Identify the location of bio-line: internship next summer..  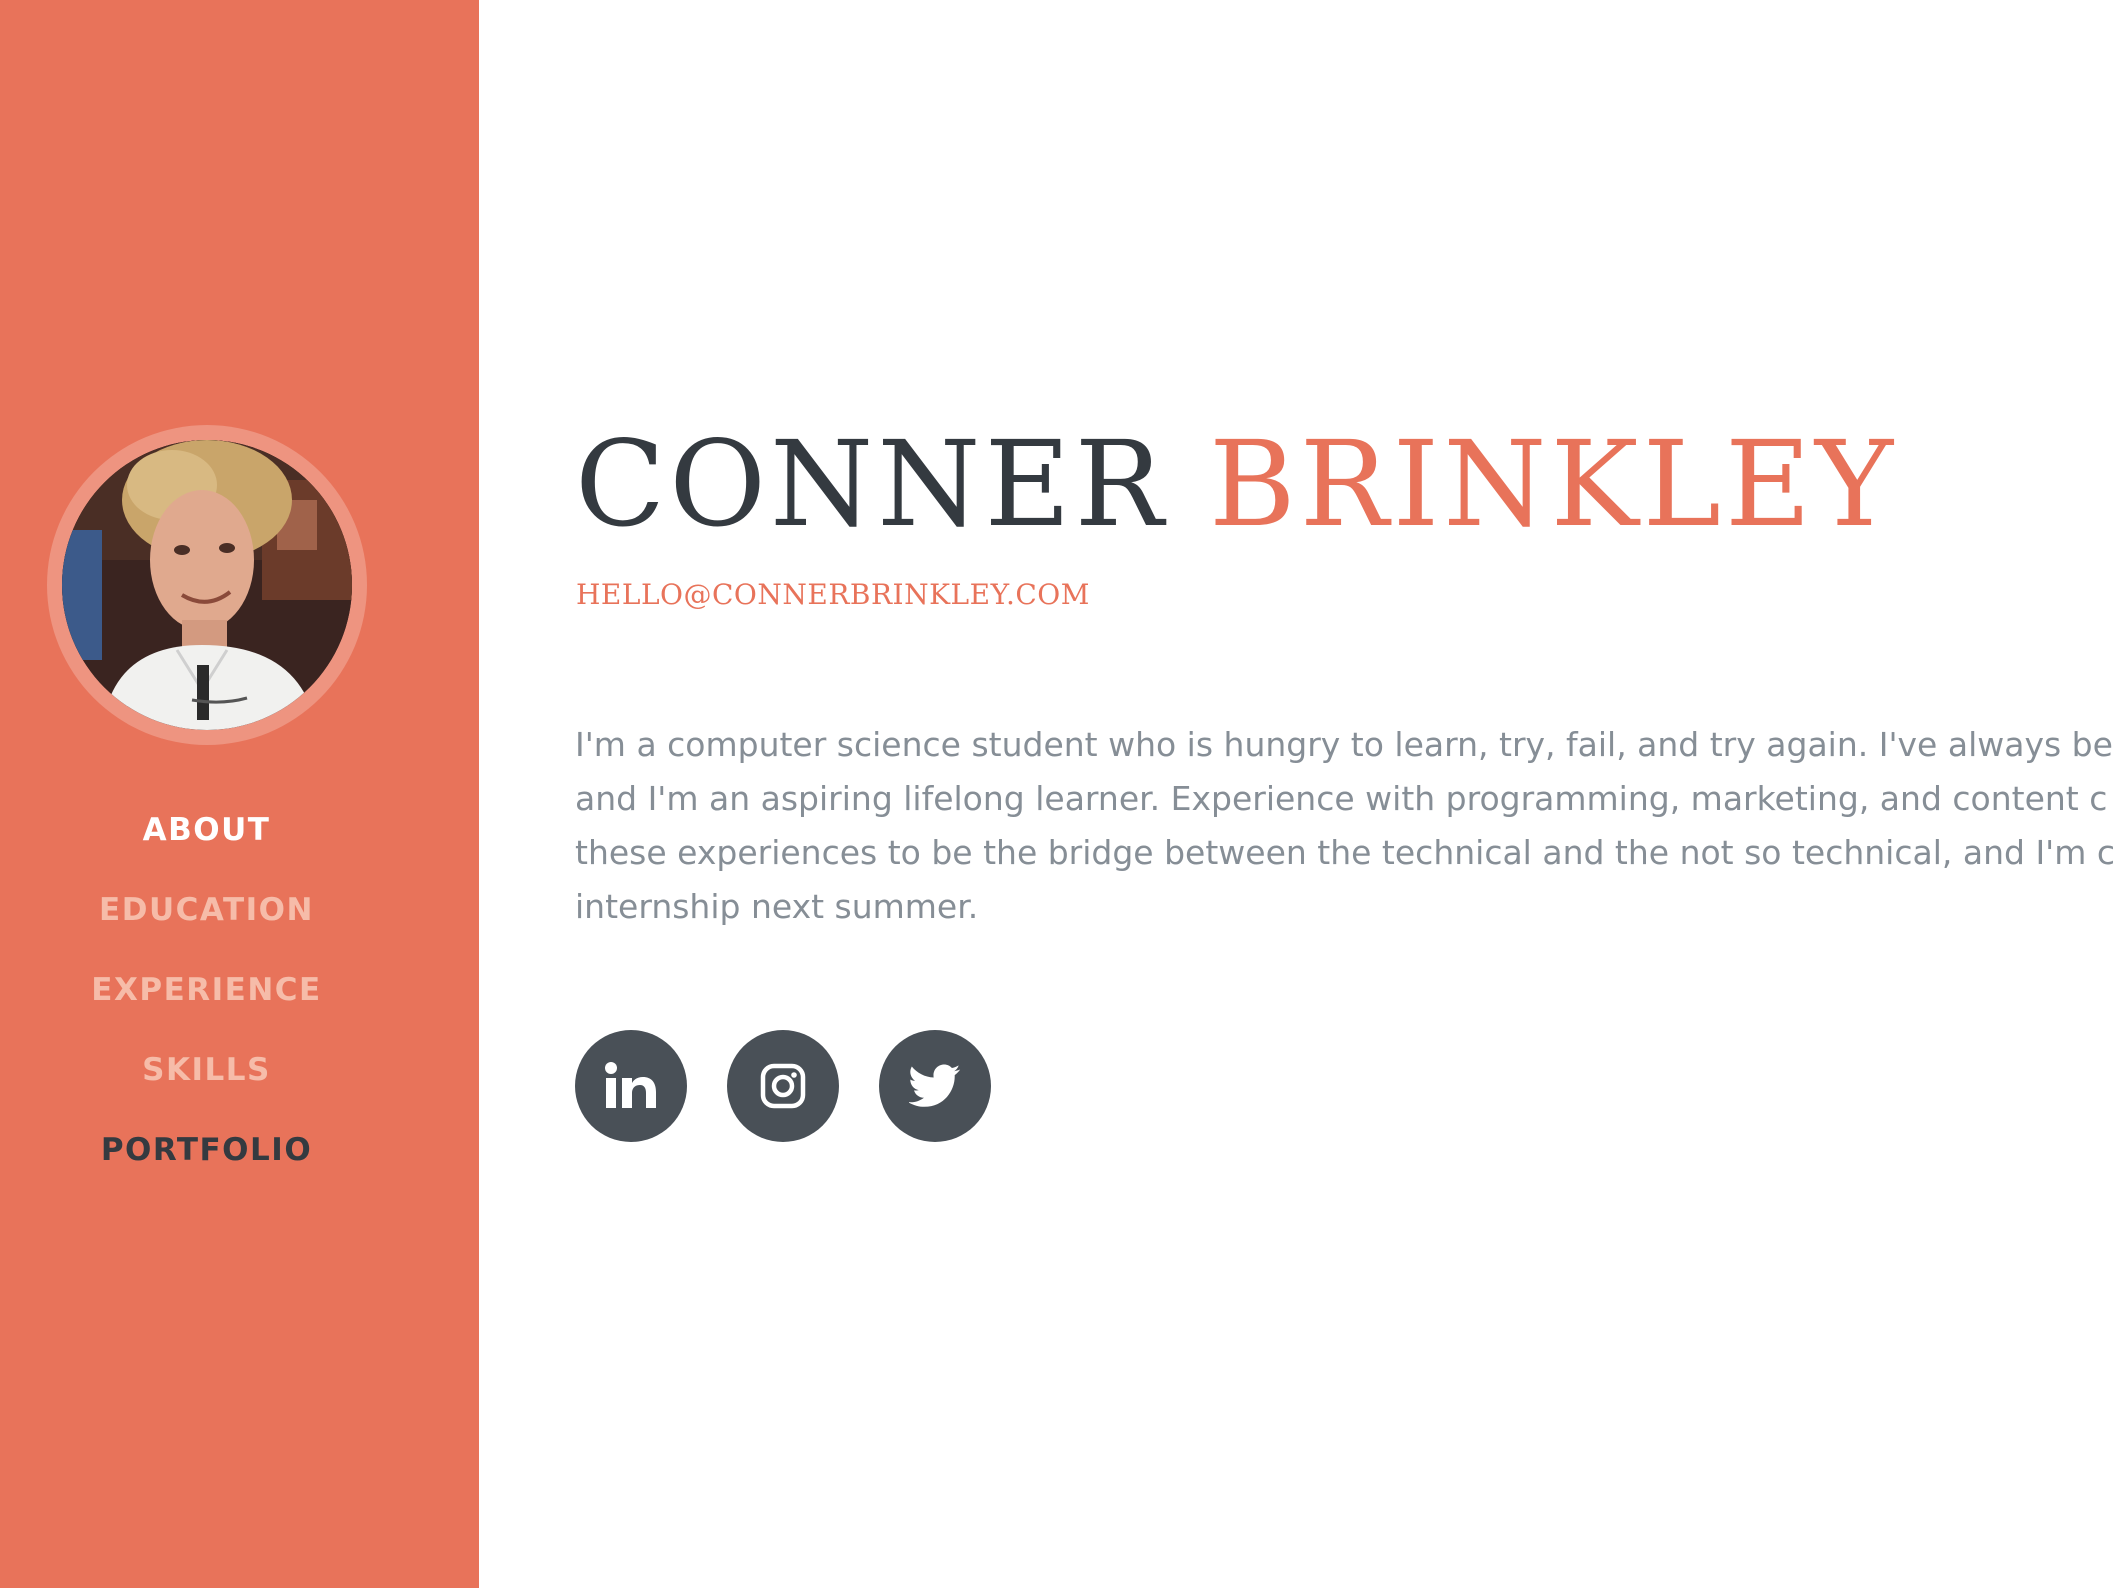
(777, 906).